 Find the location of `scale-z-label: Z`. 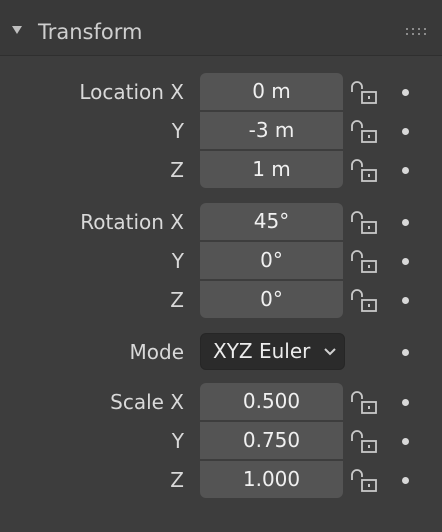

scale-z-label: Z is located at coordinates (177, 480).